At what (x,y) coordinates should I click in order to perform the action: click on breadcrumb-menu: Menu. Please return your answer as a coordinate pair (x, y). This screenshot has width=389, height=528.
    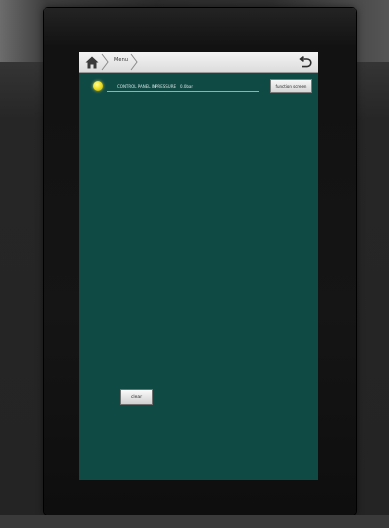
    Looking at the image, I should click on (121, 60).